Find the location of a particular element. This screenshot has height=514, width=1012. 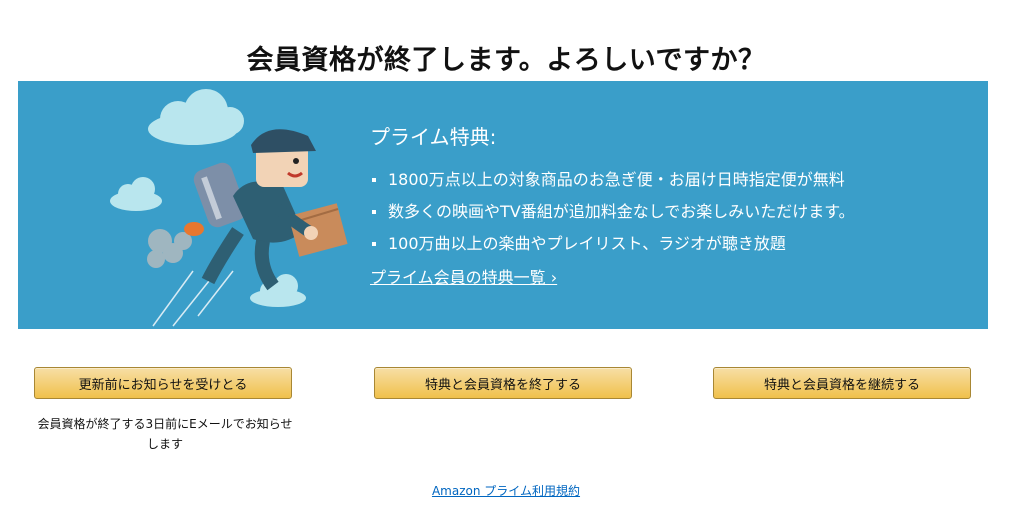

prime-terms-link: Amazon プライム利用規約 is located at coordinates (506, 490).